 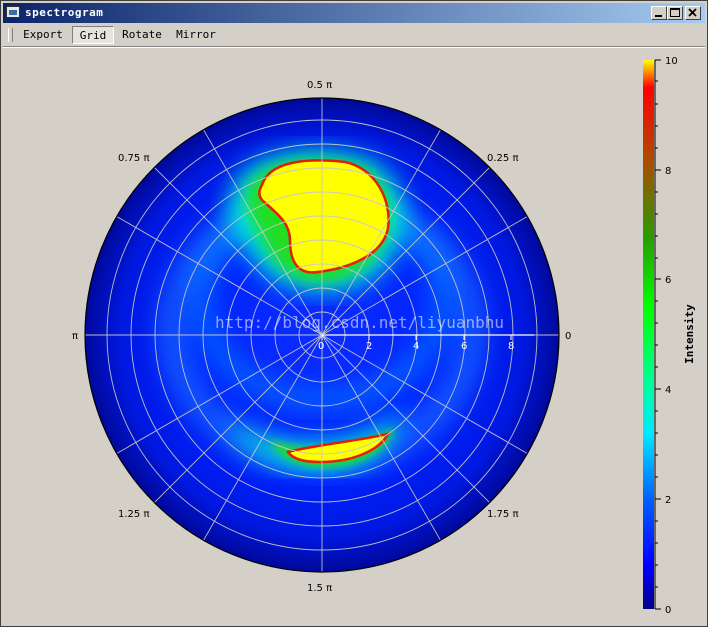 What do you see at coordinates (416, 346) in the screenshot?
I see `radial-label-4: 4` at bounding box center [416, 346].